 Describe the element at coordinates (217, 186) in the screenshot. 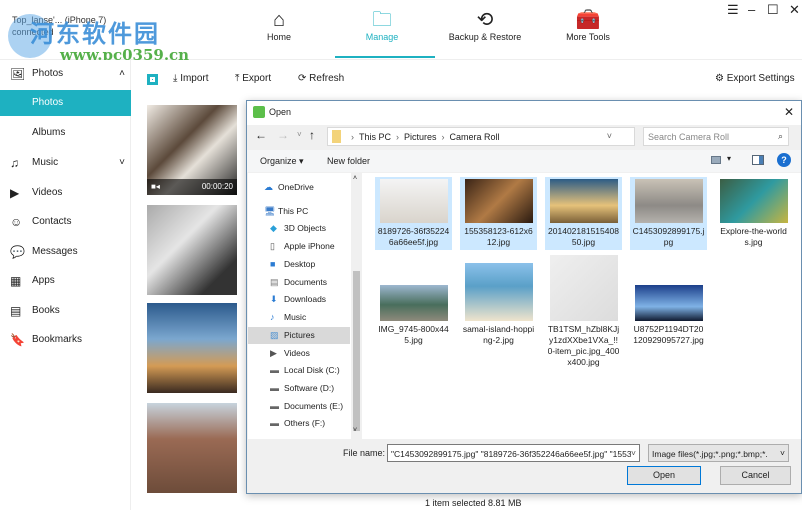

I see `video-duration: 00:00:20` at that location.